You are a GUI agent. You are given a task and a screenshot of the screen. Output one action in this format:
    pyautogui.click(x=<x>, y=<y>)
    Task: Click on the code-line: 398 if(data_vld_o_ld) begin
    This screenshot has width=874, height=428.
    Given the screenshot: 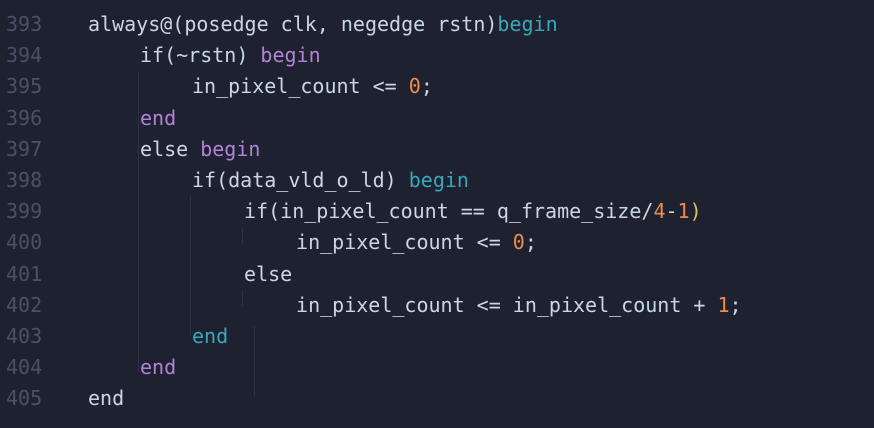 What is the action you would take?
    pyautogui.click(x=437, y=180)
    